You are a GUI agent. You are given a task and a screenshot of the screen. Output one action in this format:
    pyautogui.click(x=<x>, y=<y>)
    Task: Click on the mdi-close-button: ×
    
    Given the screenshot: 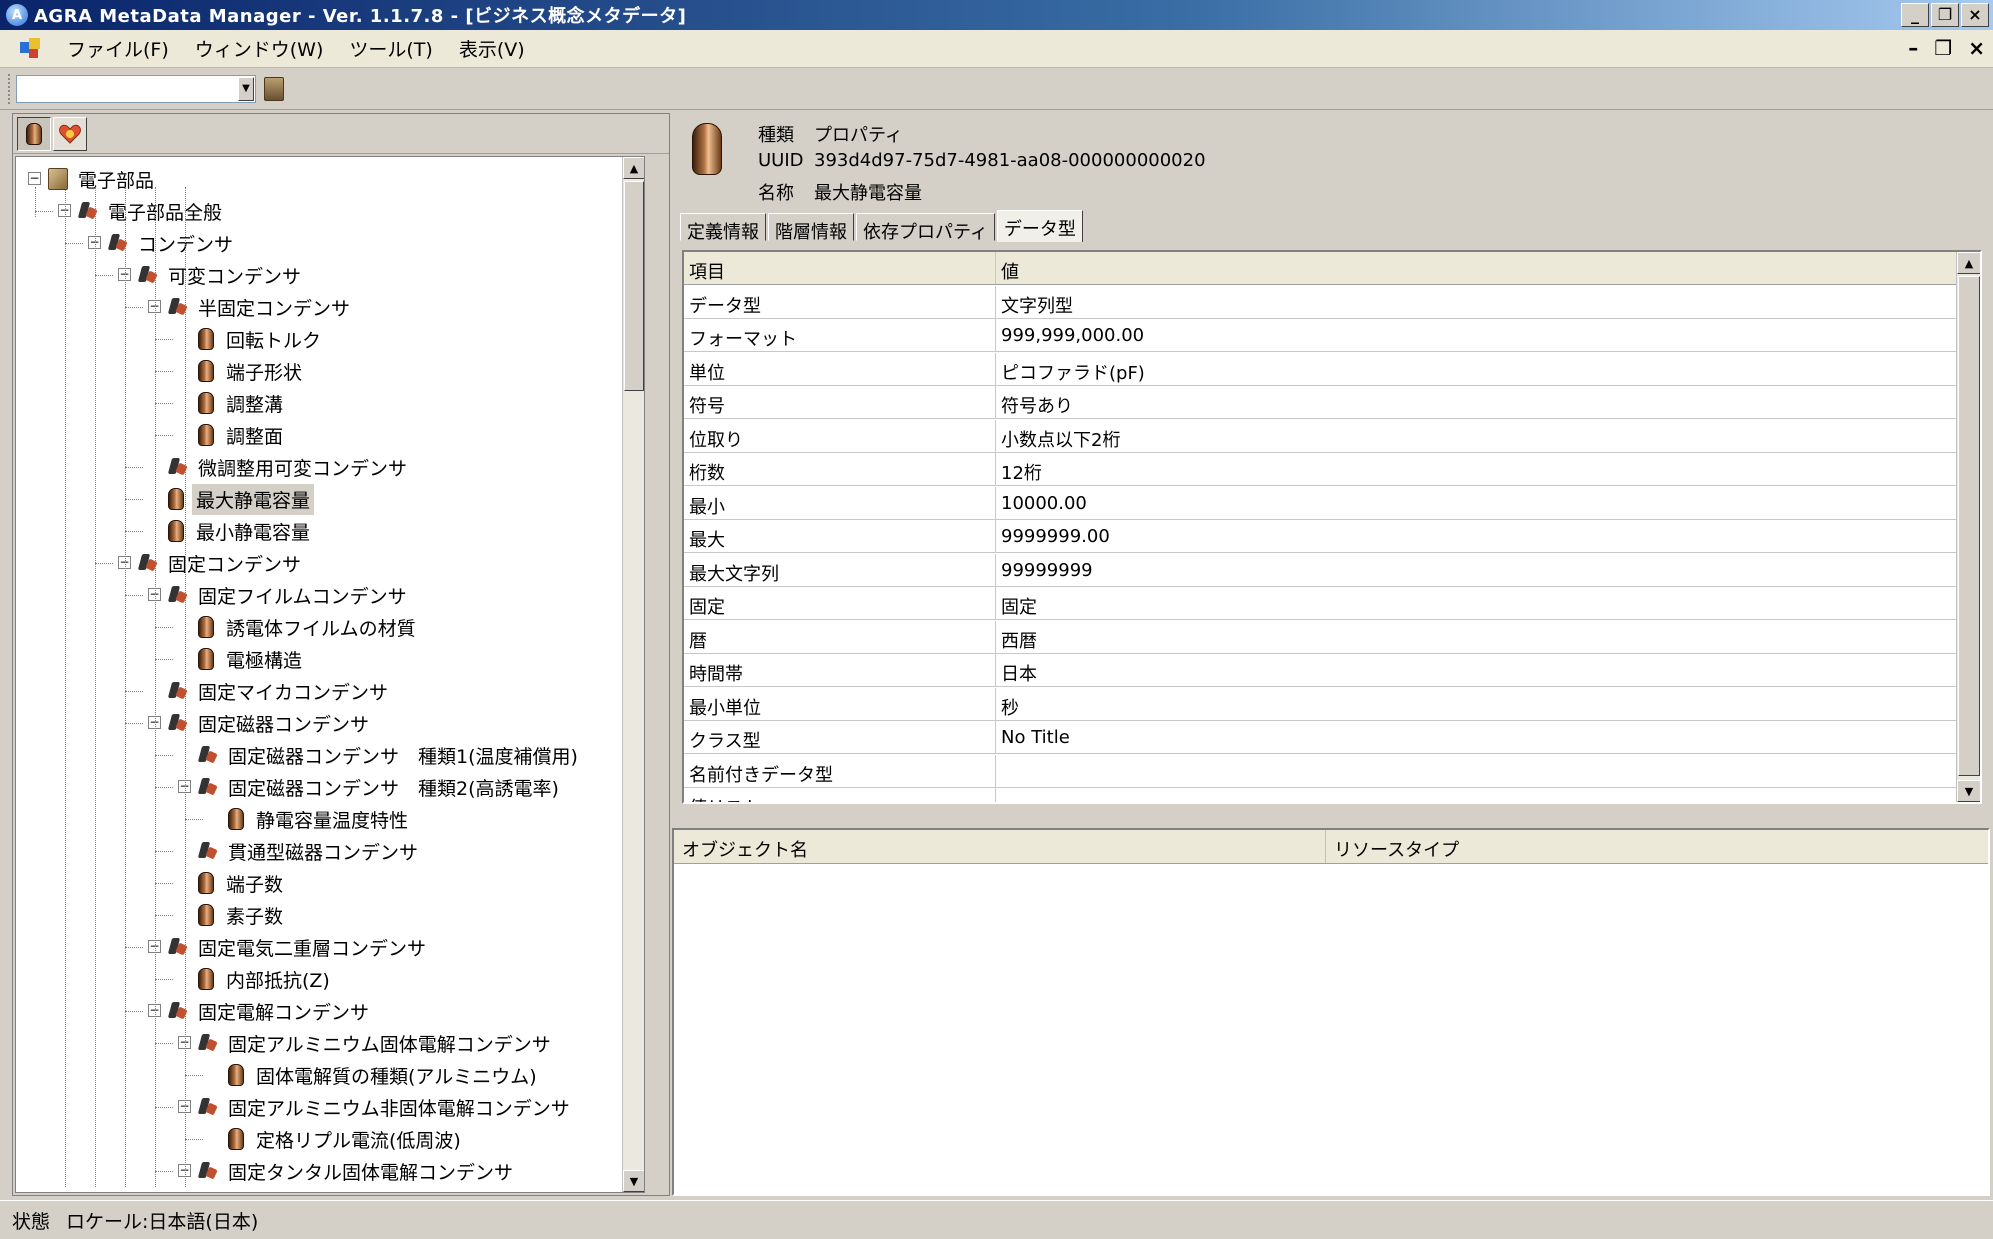 What is the action you would take?
    pyautogui.click(x=1976, y=48)
    